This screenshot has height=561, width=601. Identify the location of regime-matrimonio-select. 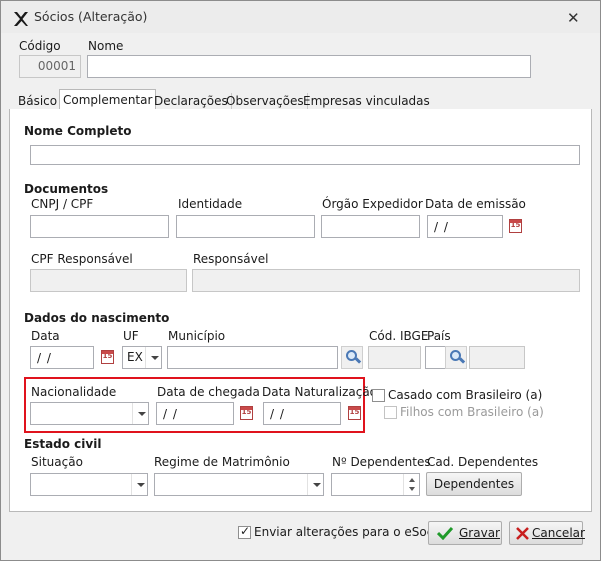
(239, 484).